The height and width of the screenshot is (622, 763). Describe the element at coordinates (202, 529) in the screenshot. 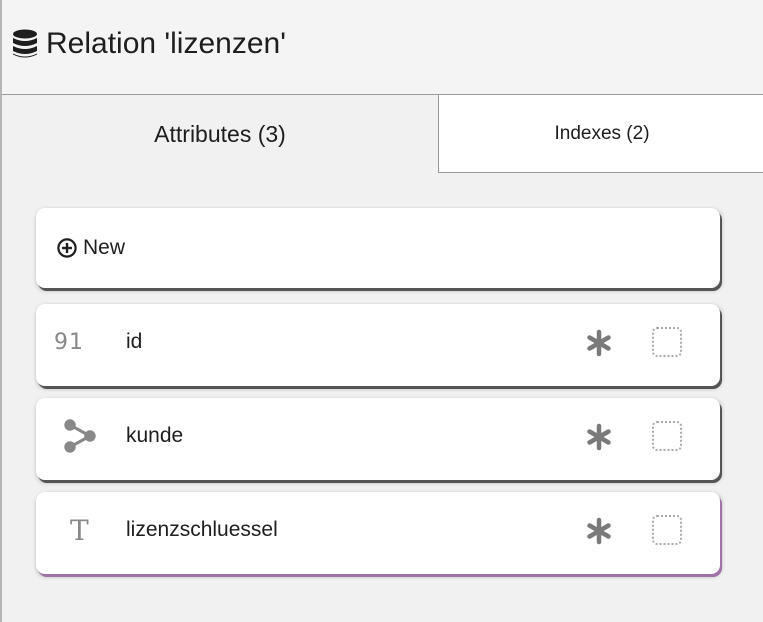

I see `attribute-name: lizenzschluessel` at that location.